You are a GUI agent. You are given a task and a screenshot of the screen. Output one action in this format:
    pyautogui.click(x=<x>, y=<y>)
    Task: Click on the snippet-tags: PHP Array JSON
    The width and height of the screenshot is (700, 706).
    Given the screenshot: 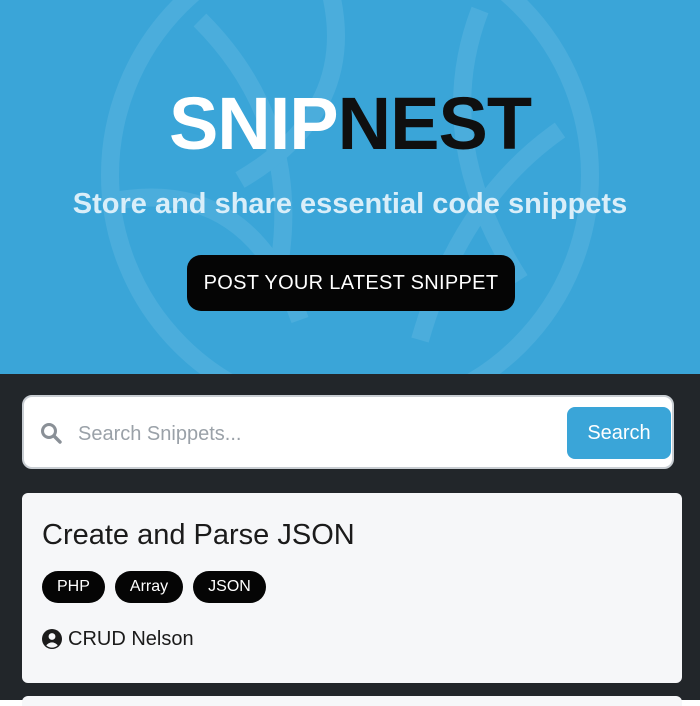 What is the action you would take?
    pyautogui.click(x=154, y=587)
    